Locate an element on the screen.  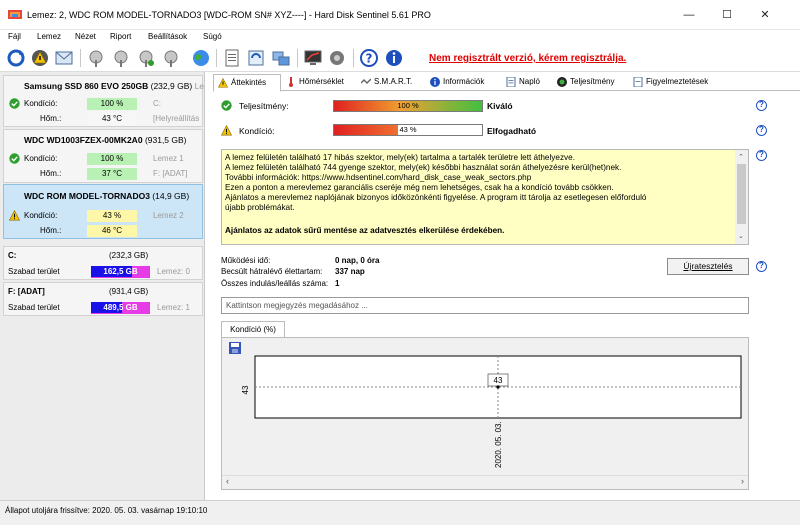
tab-smart: S.M.A.R.T. is located at coordinates (391, 82).